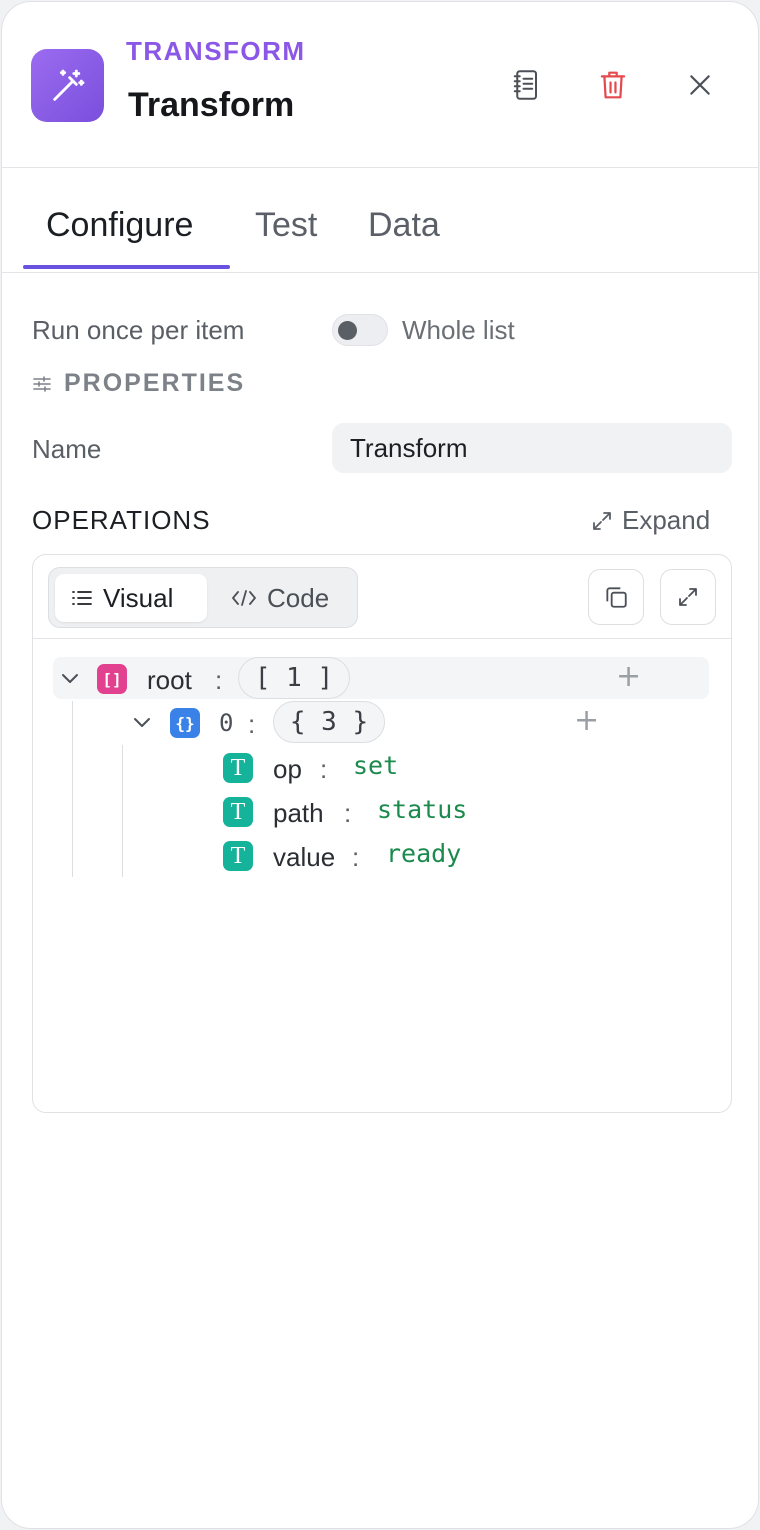 The width and height of the screenshot is (760, 1530). I want to click on delete-button, so click(613, 85).